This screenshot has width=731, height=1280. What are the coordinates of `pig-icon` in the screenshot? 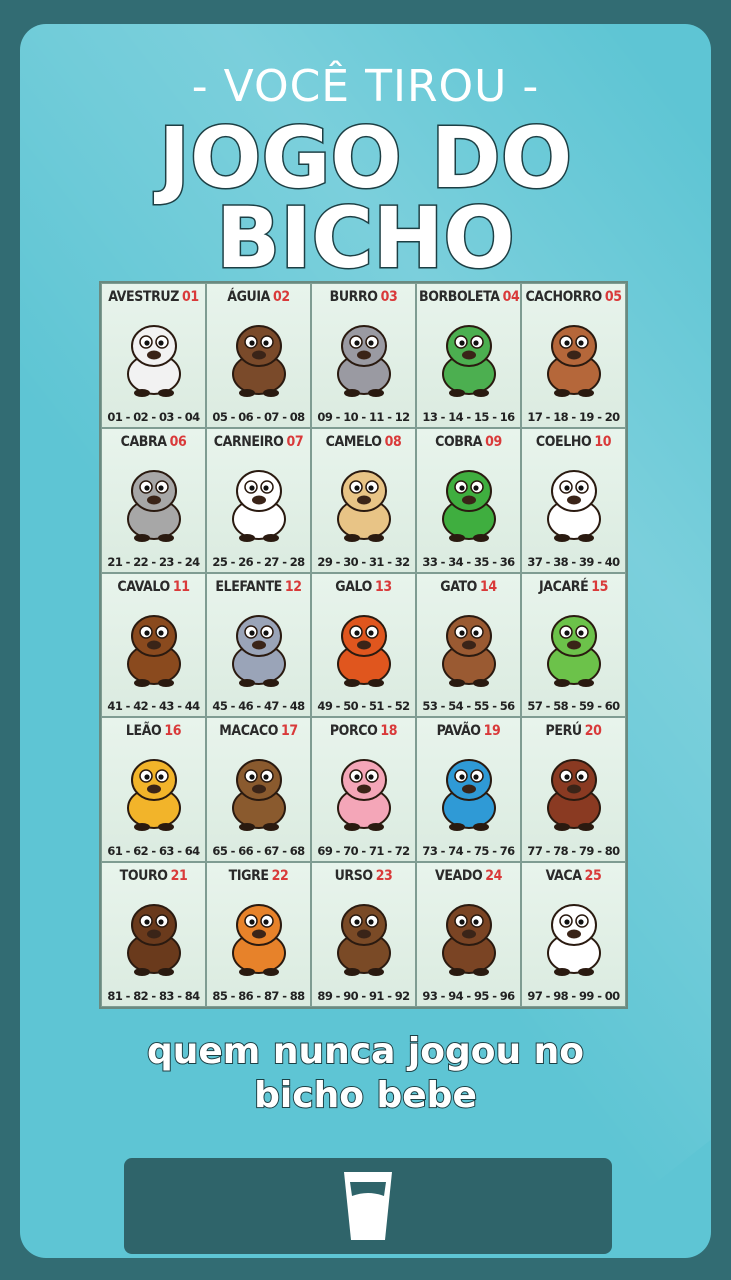 It's located at (363, 795).